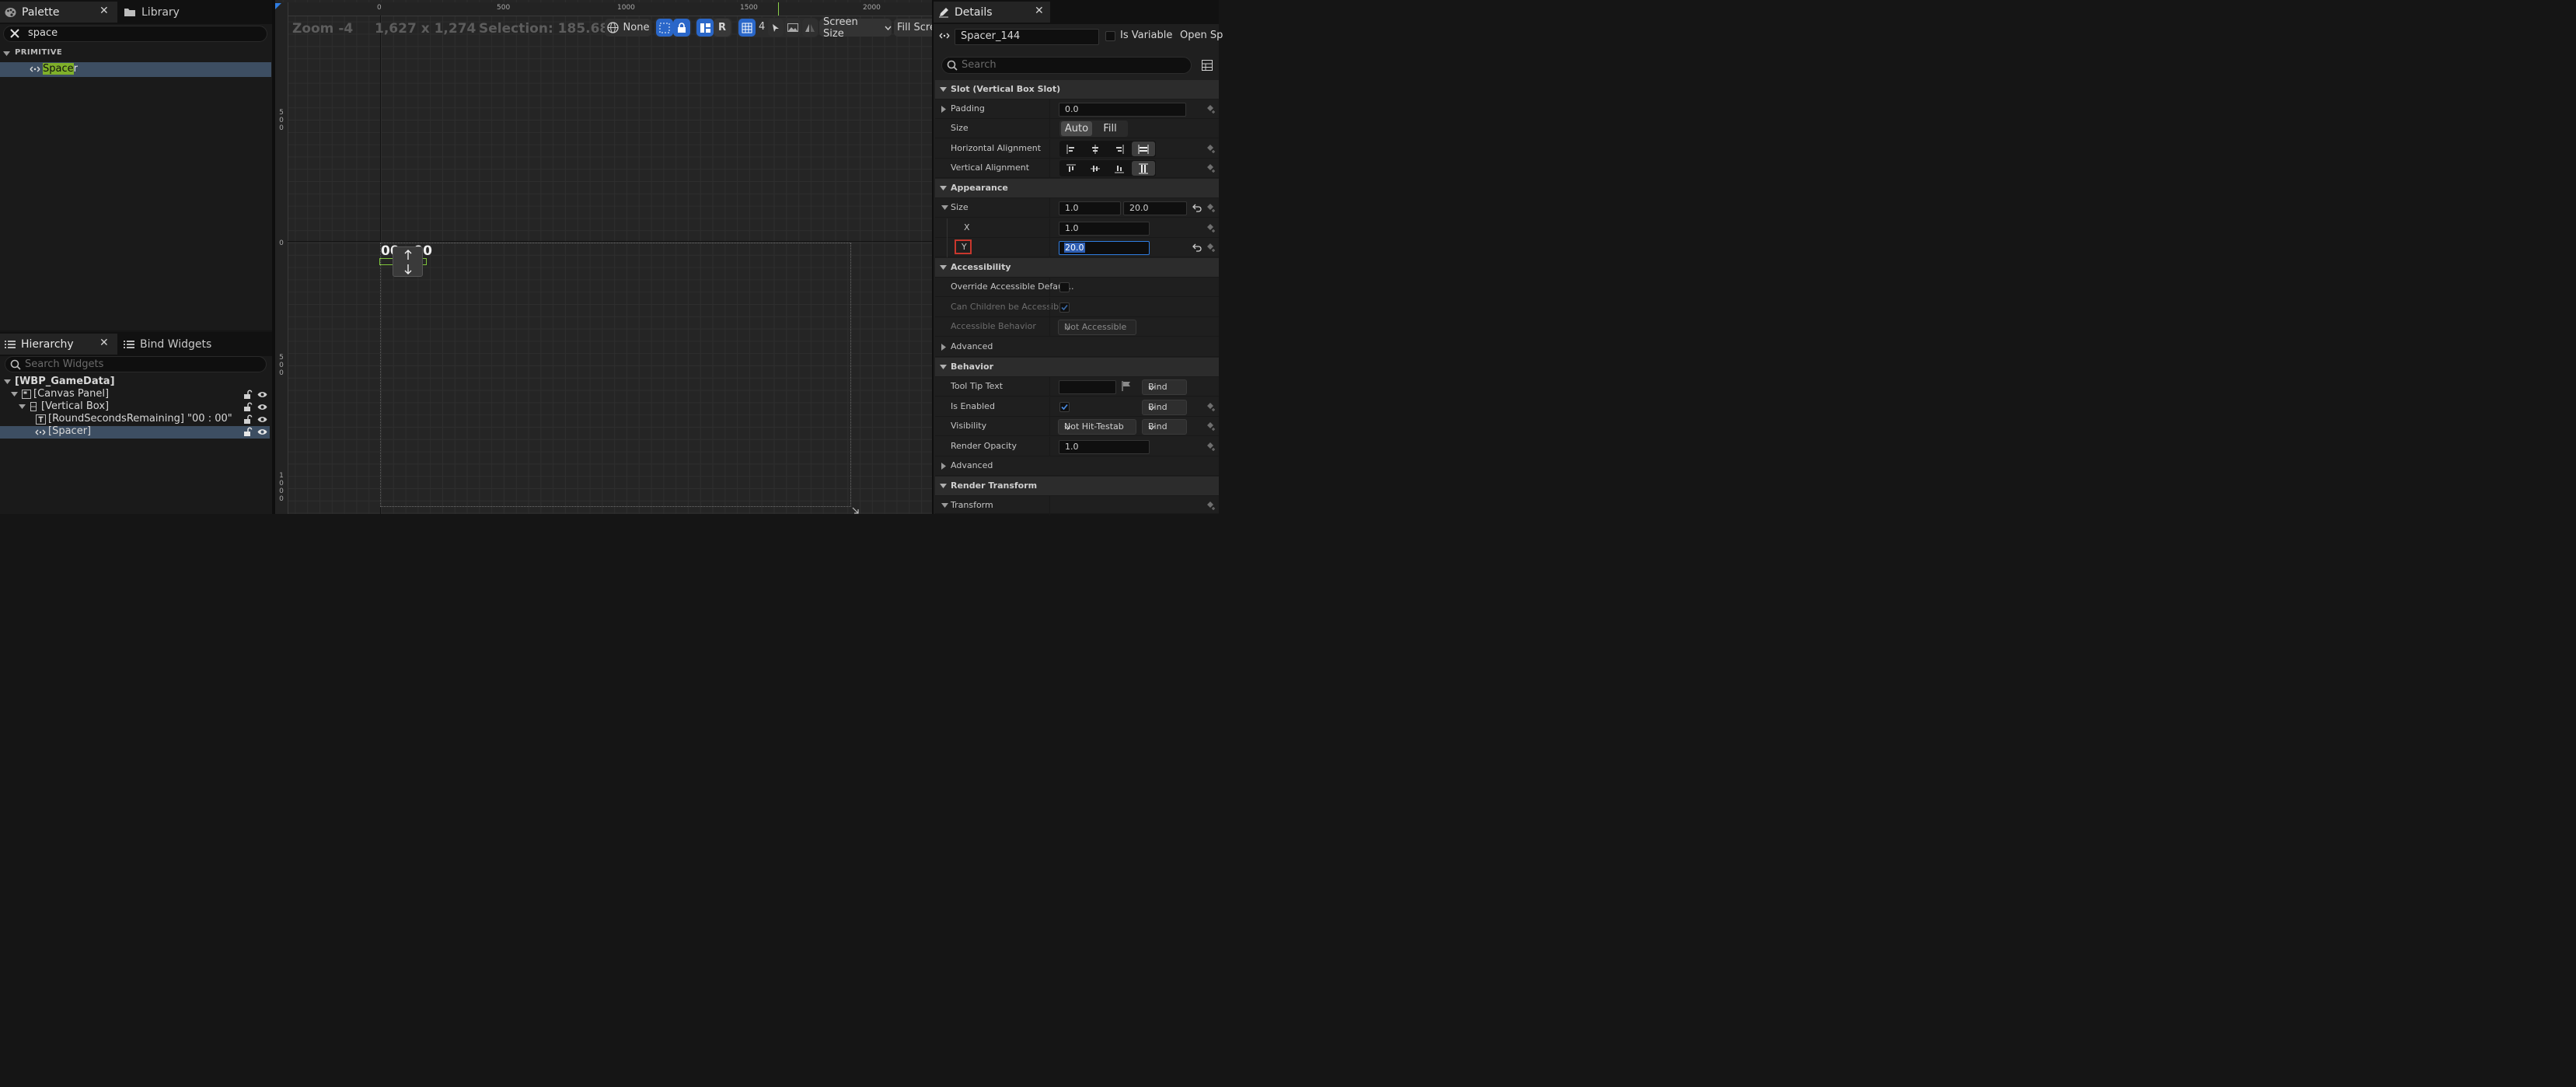 This screenshot has width=2576, height=1087. I want to click on widget-name-field: Spacer_144, so click(1027, 37).